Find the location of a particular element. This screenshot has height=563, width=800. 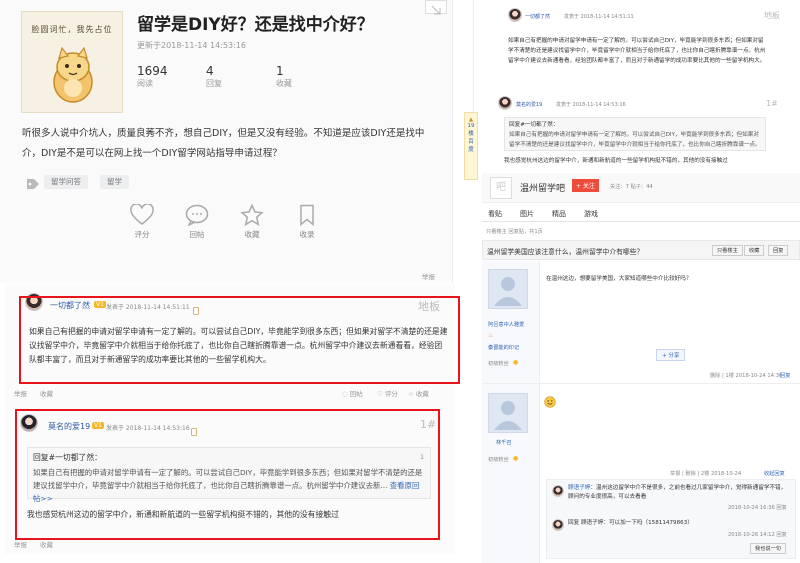

reply-button: 回帖 is located at coordinates (197, 222).